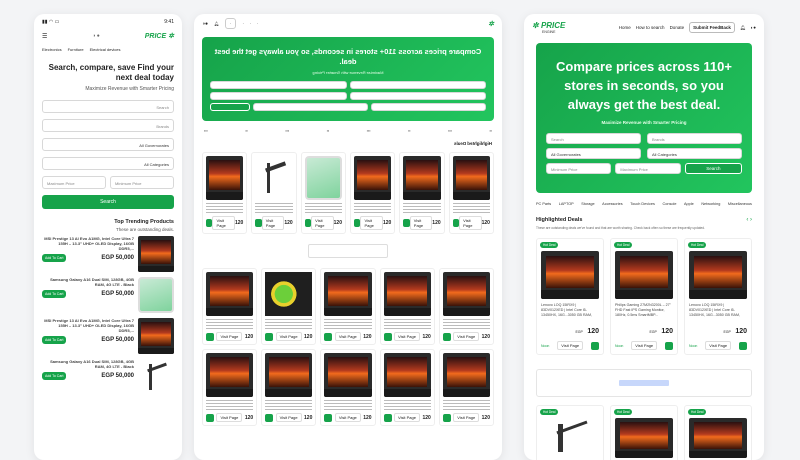  I want to click on mid-cat-1: ▪▪▪, so click(206, 131).